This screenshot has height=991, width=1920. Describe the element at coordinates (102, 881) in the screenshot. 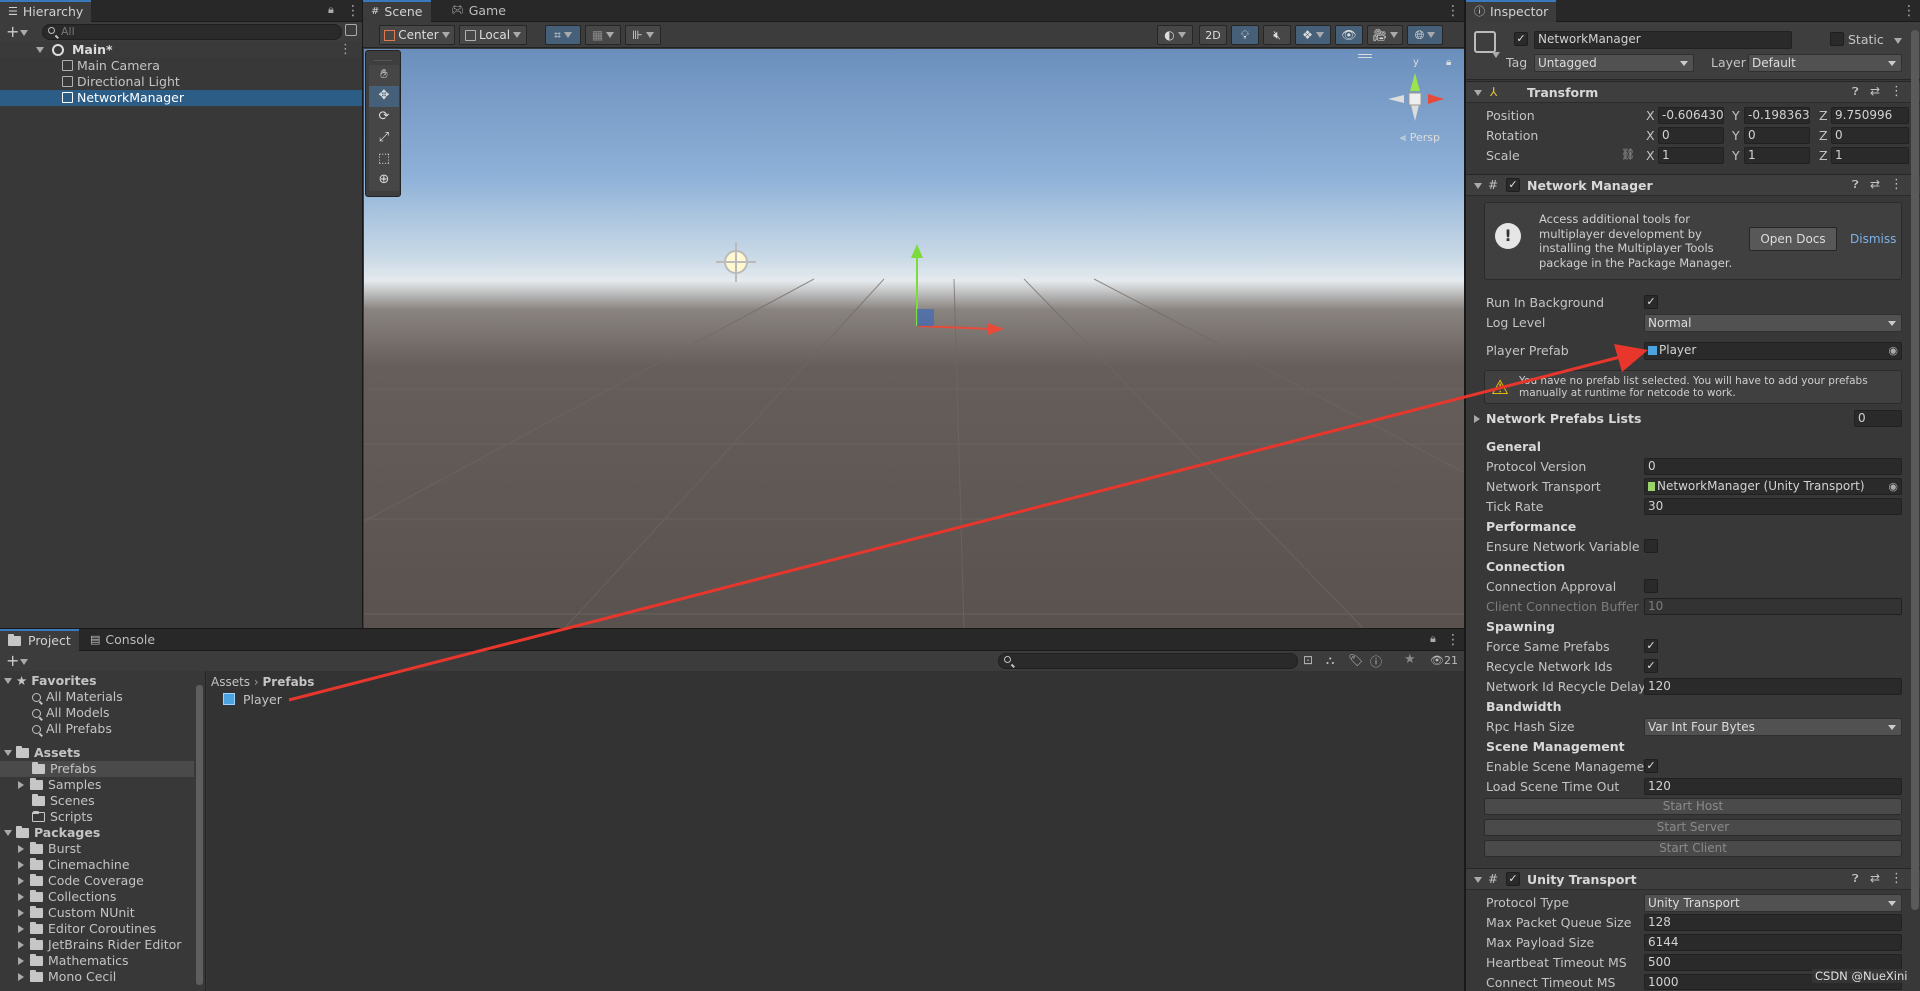

I see `package-item: Code Coverage` at that location.